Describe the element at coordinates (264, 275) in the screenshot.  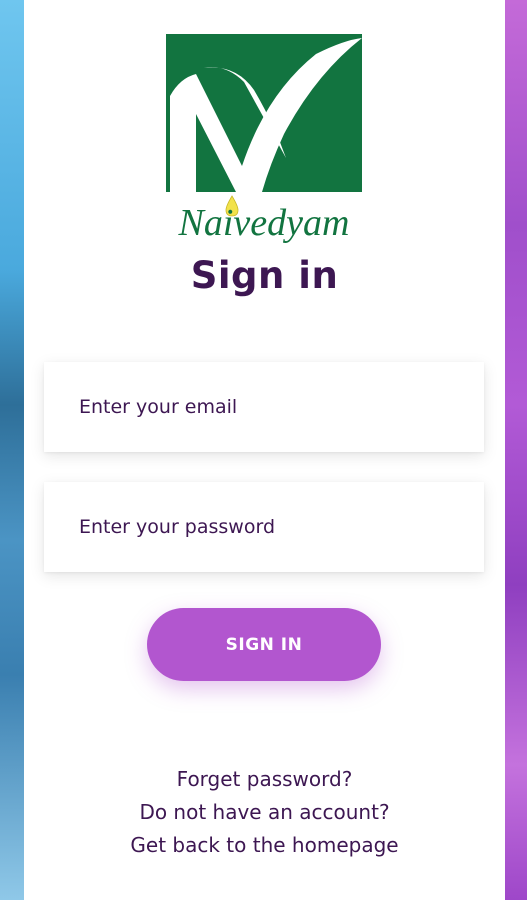
I see `page-title: Sign in` at that location.